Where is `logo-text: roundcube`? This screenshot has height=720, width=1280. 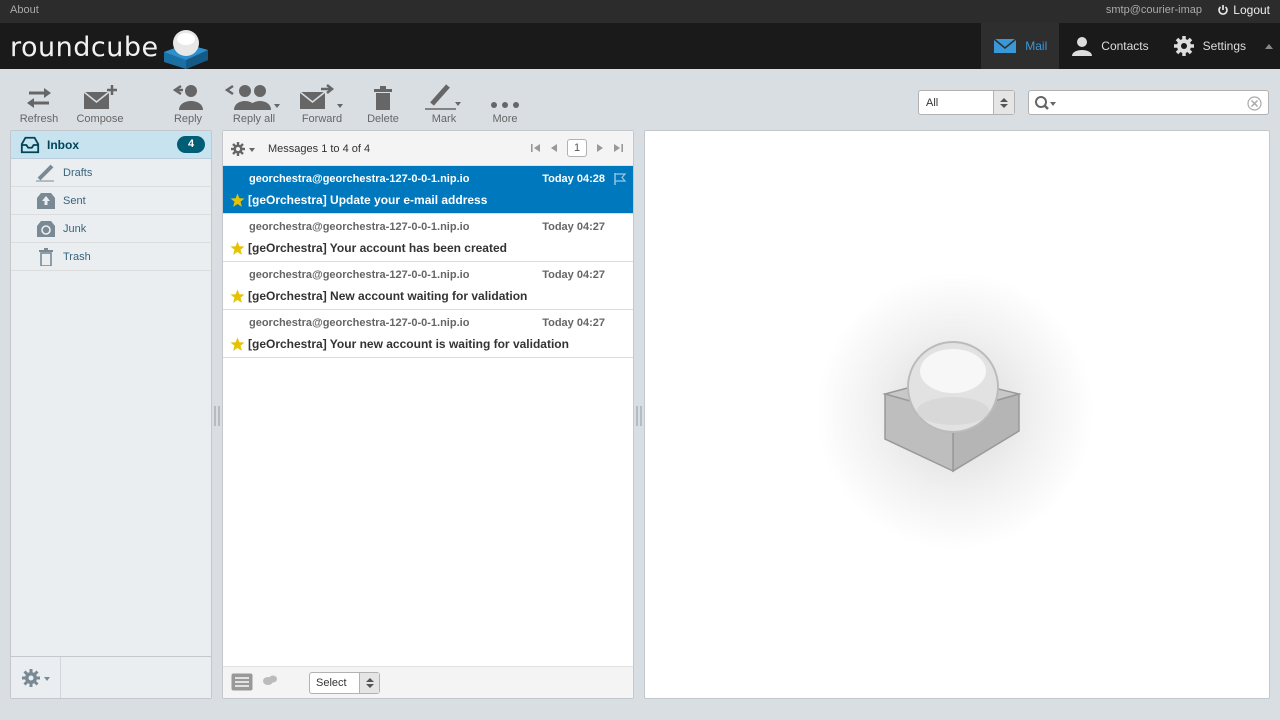
logo-text: roundcube is located at coordinates (84, 47).